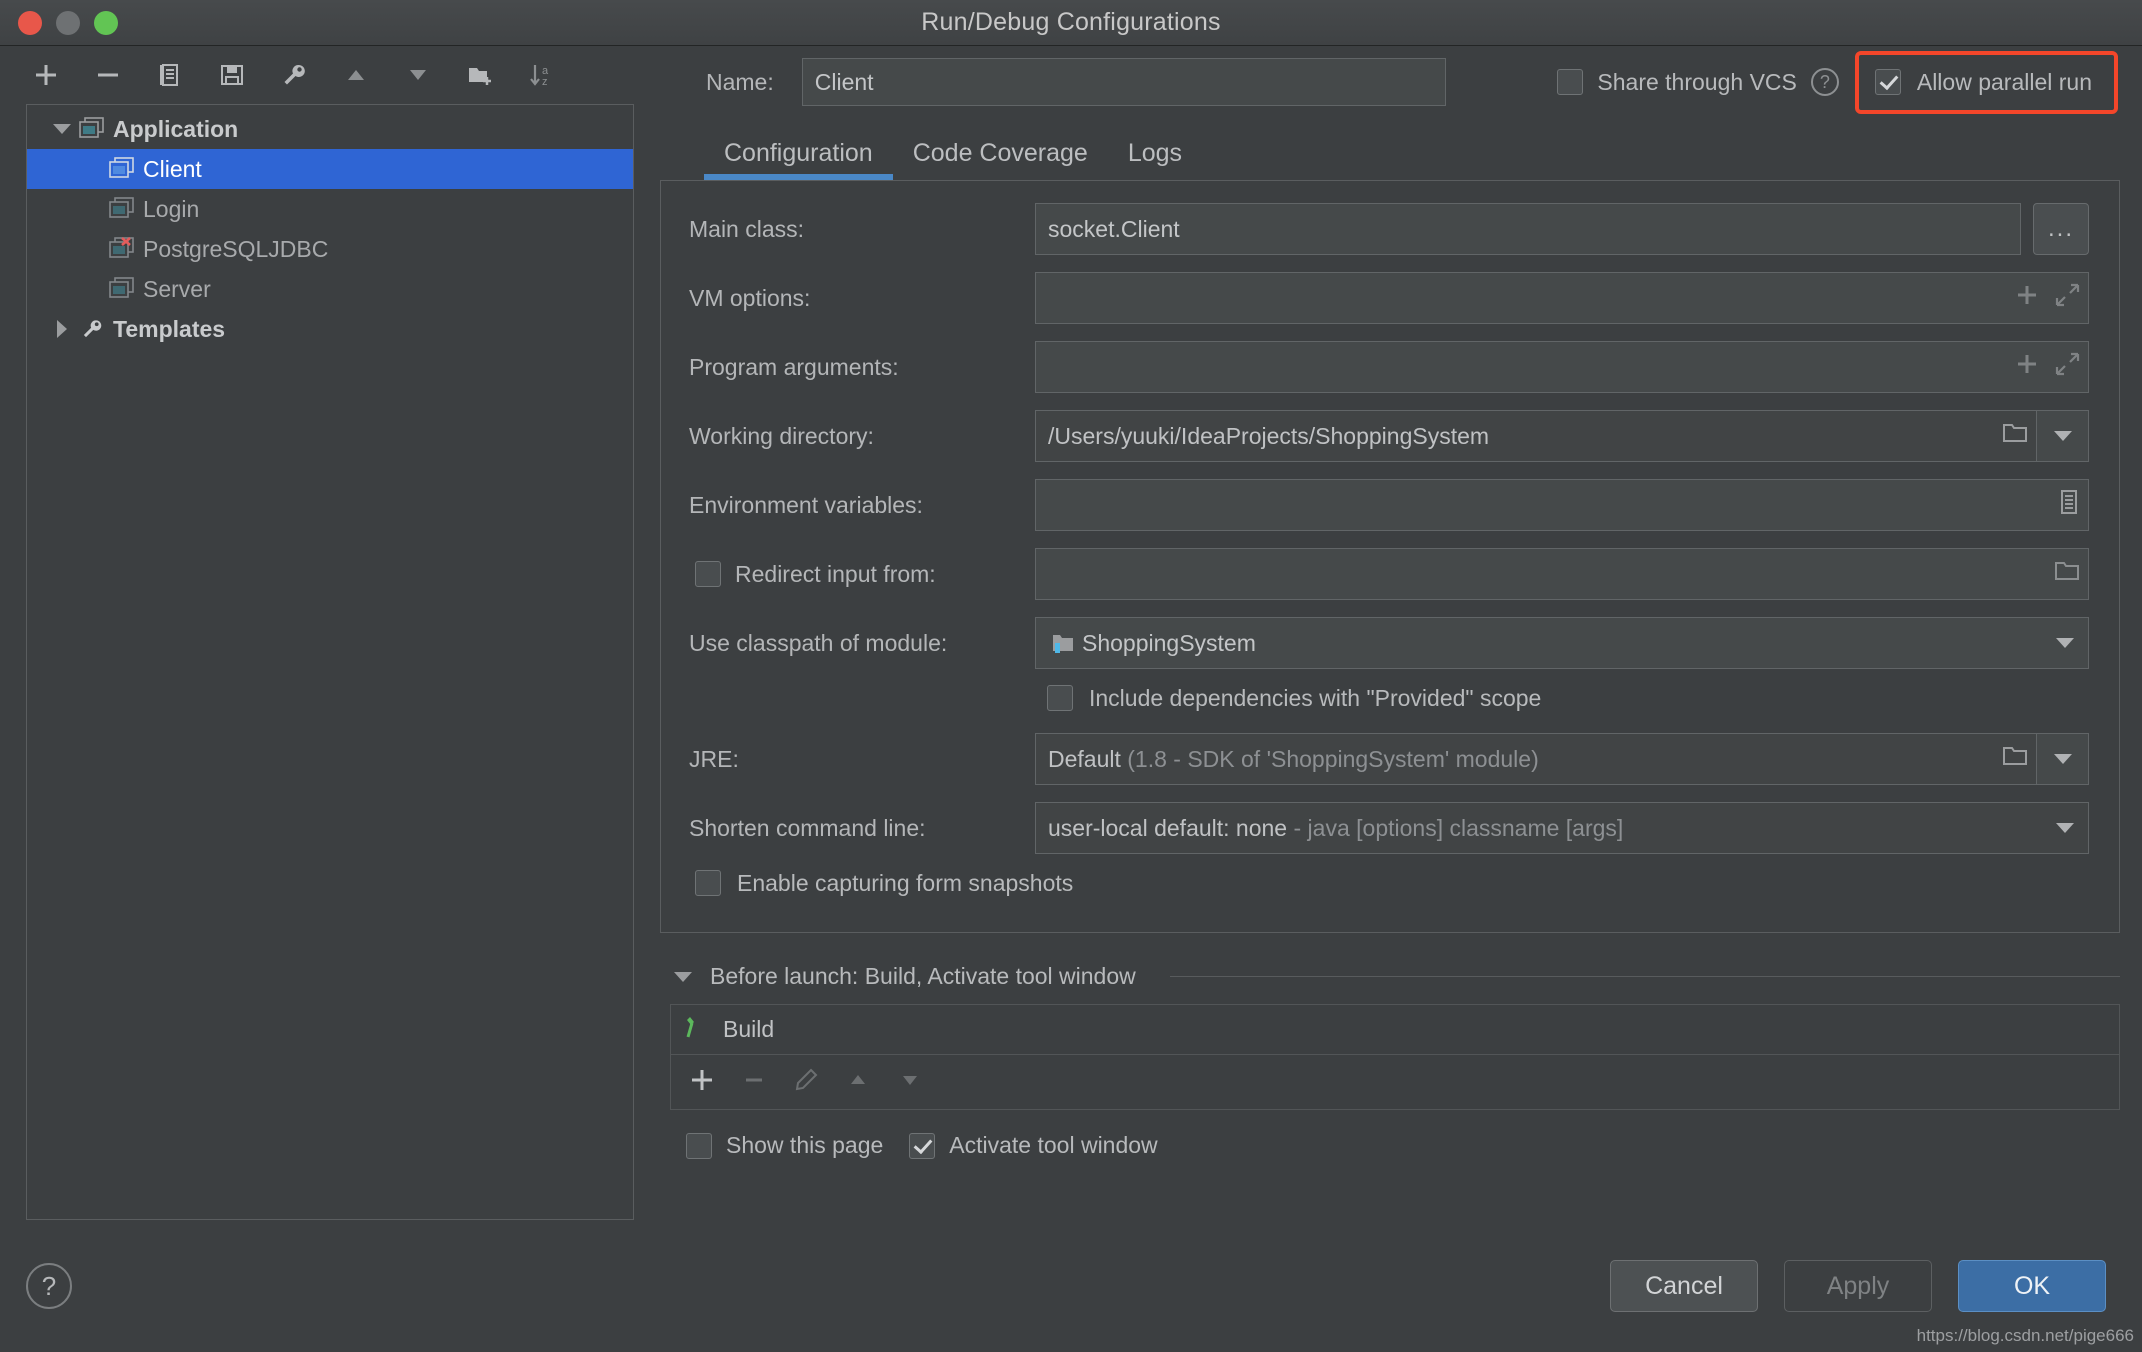 This screenshot has height=1352, width=2142. Describe the element at coordinates (806, 1082) in the screenshot. I see `edit-task-button` at that location.